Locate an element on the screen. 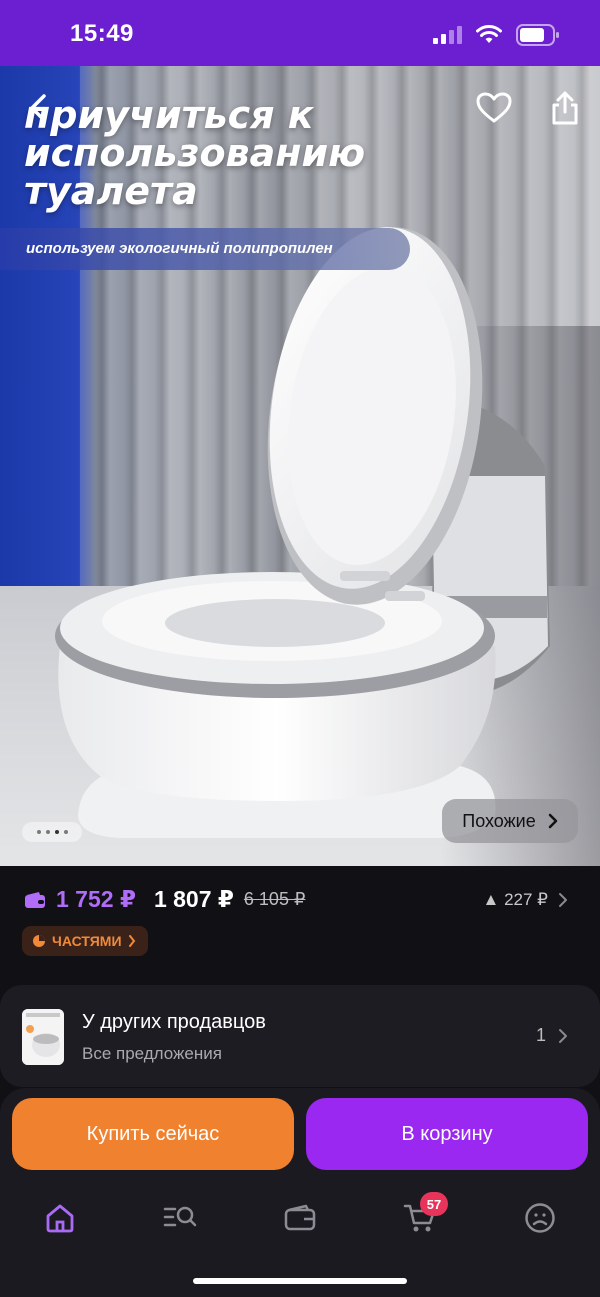 The image size is (600, 1297). current-price: 1 807 ₽ is located at coordinates (193, 899).